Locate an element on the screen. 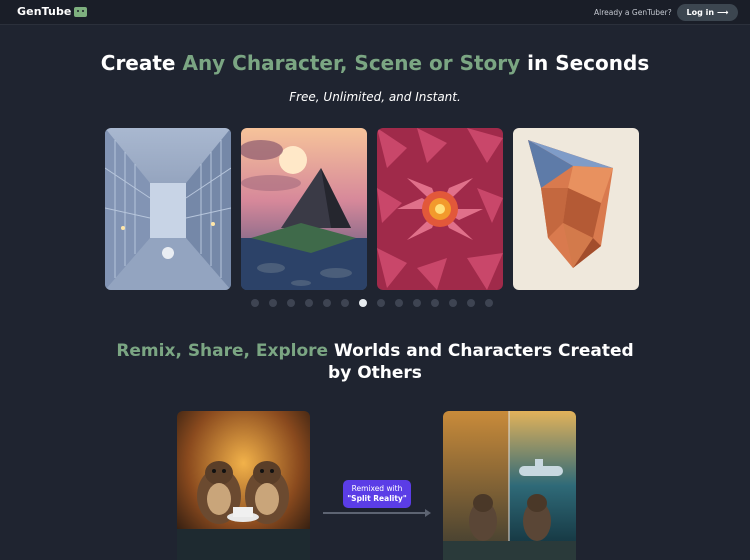  arrow-right-icon: ⟶ is located at coordinates (723, 12).